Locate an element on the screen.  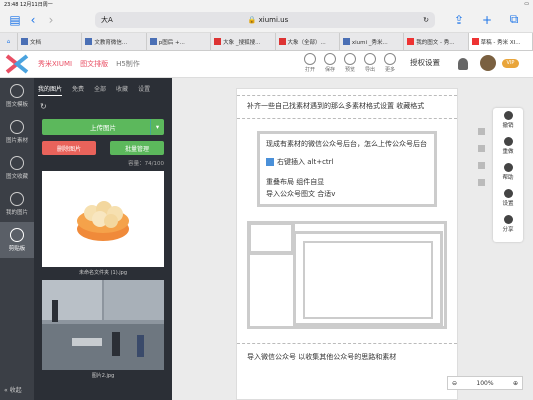
sync-settings-button: 授权设置 is located at coordinates (425, 62).